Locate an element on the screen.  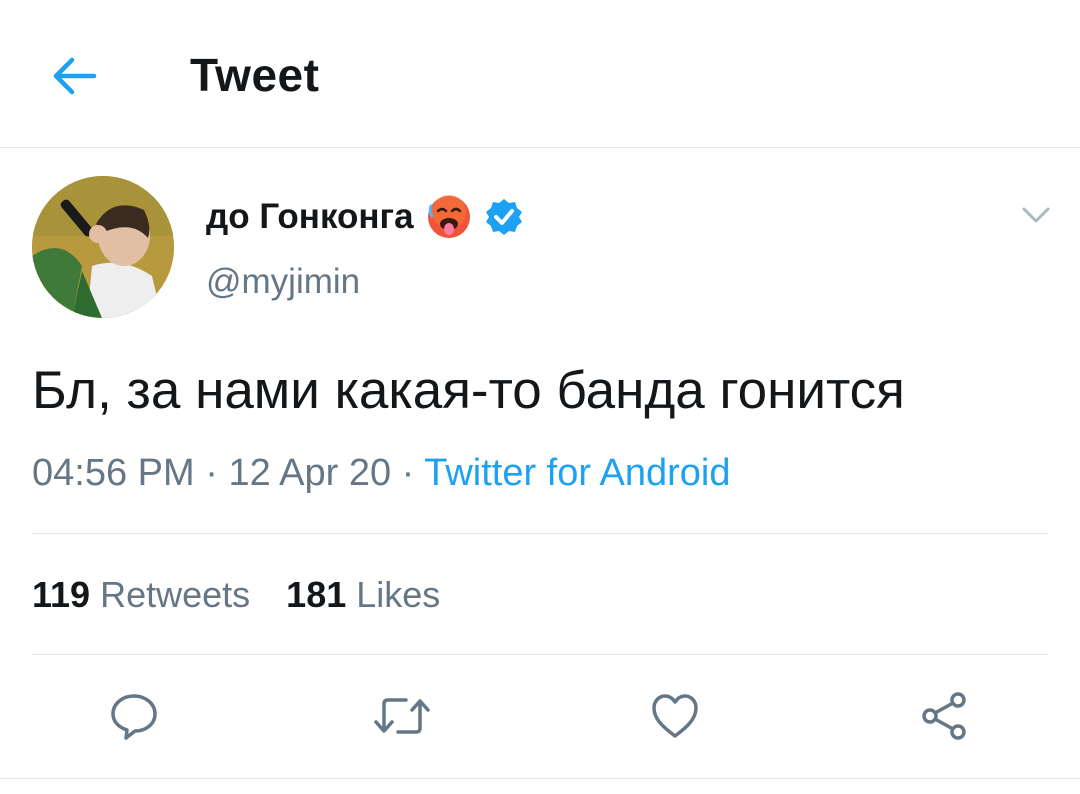
retweets-count: 119 is located at coordinates (61, 594).